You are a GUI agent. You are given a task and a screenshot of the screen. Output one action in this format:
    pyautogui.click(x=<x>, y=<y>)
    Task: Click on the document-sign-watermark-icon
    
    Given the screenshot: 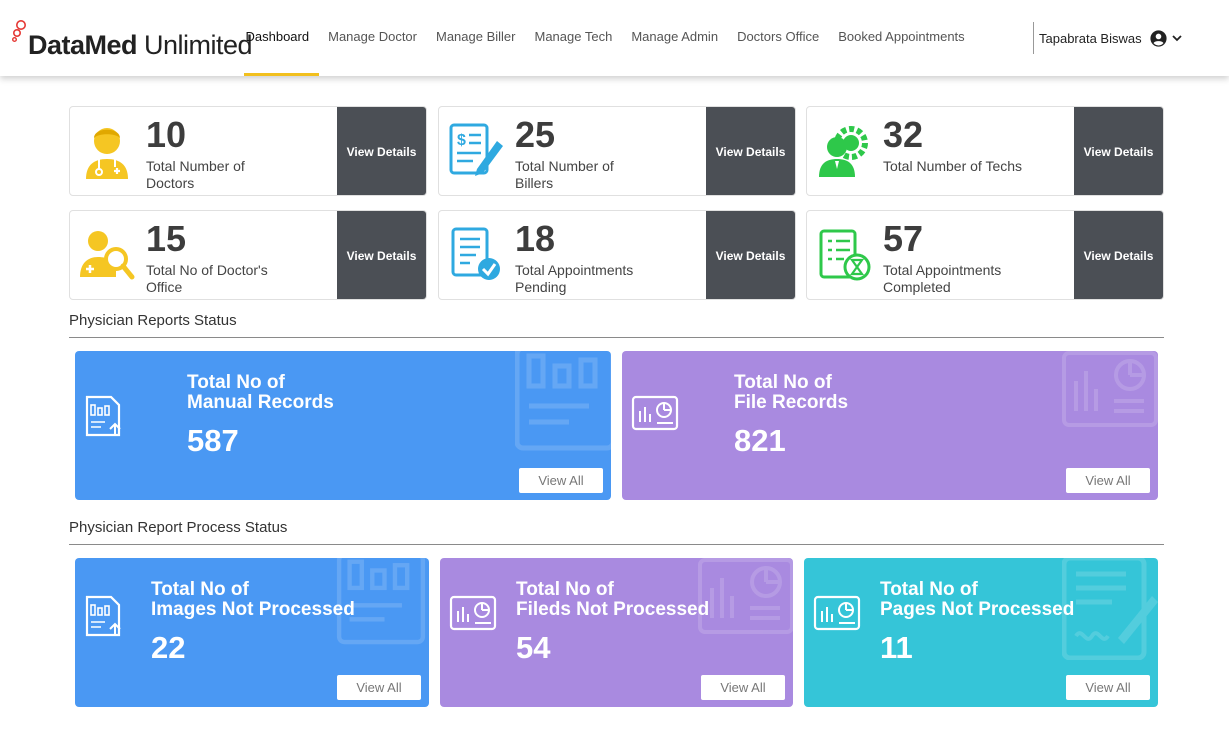 What is the action you would take?
    pyautogui.click(x=1110, y=609)
    